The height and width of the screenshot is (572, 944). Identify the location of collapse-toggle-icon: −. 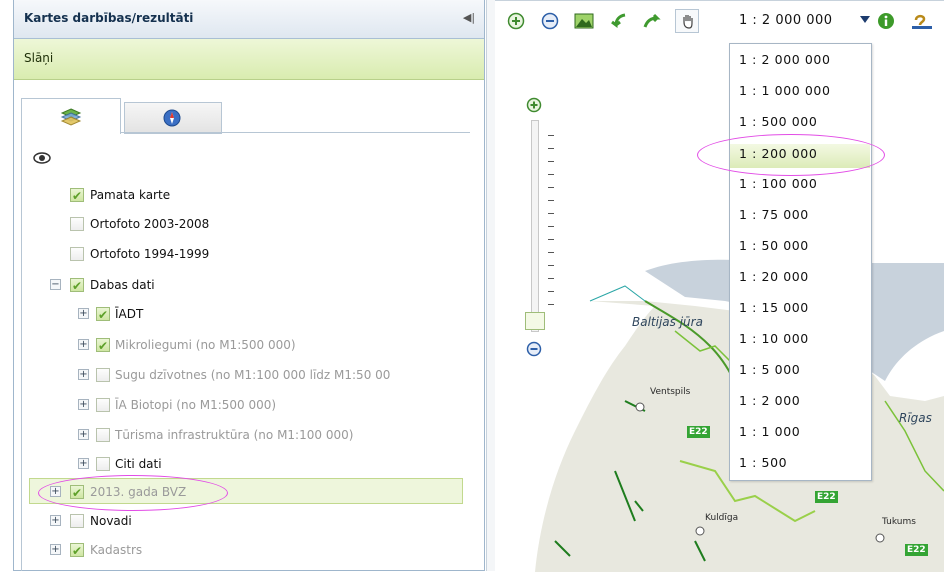
(55, 284).